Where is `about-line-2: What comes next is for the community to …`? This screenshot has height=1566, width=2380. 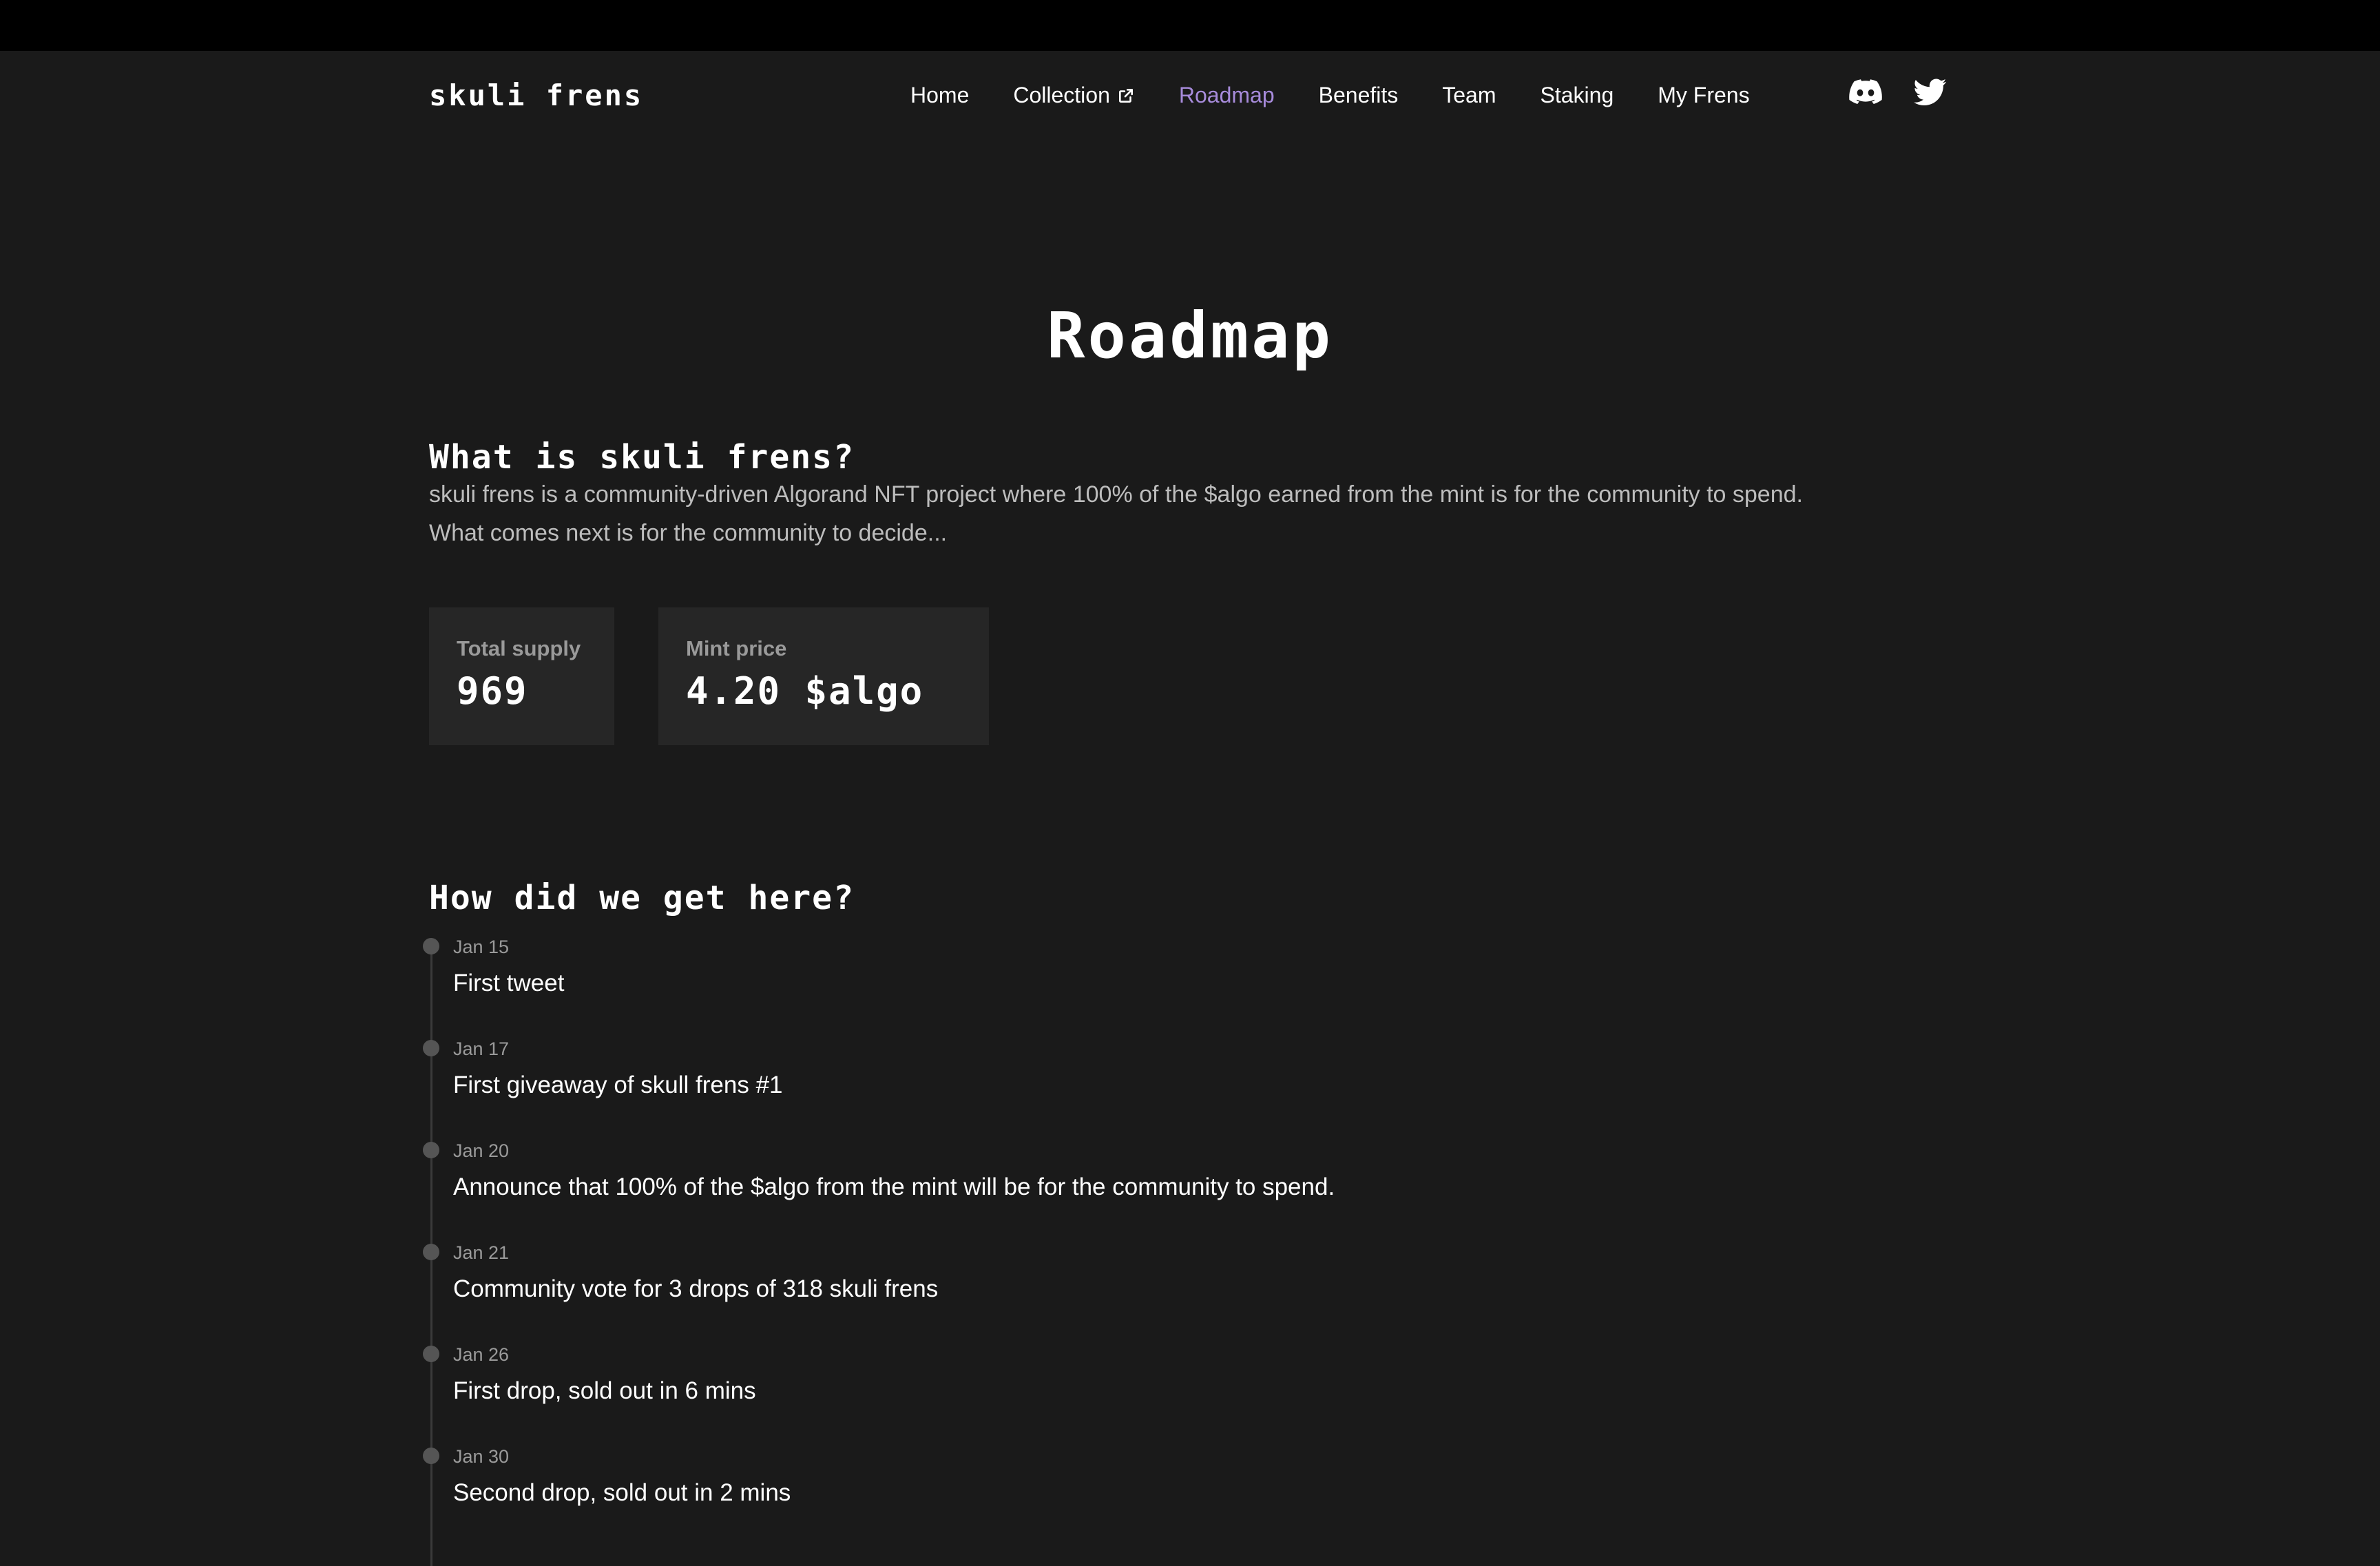
about-line-2: What comes next is for the community to … is located at coordinates (688, 533).